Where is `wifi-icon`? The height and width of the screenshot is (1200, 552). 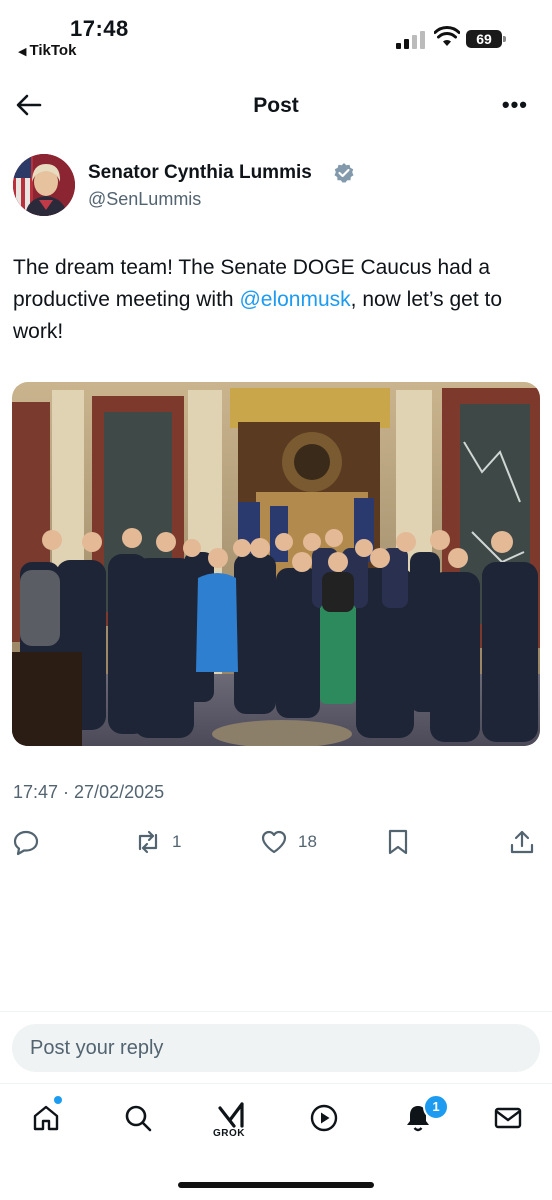
wifi-icon is located at coordinates (447, 36).